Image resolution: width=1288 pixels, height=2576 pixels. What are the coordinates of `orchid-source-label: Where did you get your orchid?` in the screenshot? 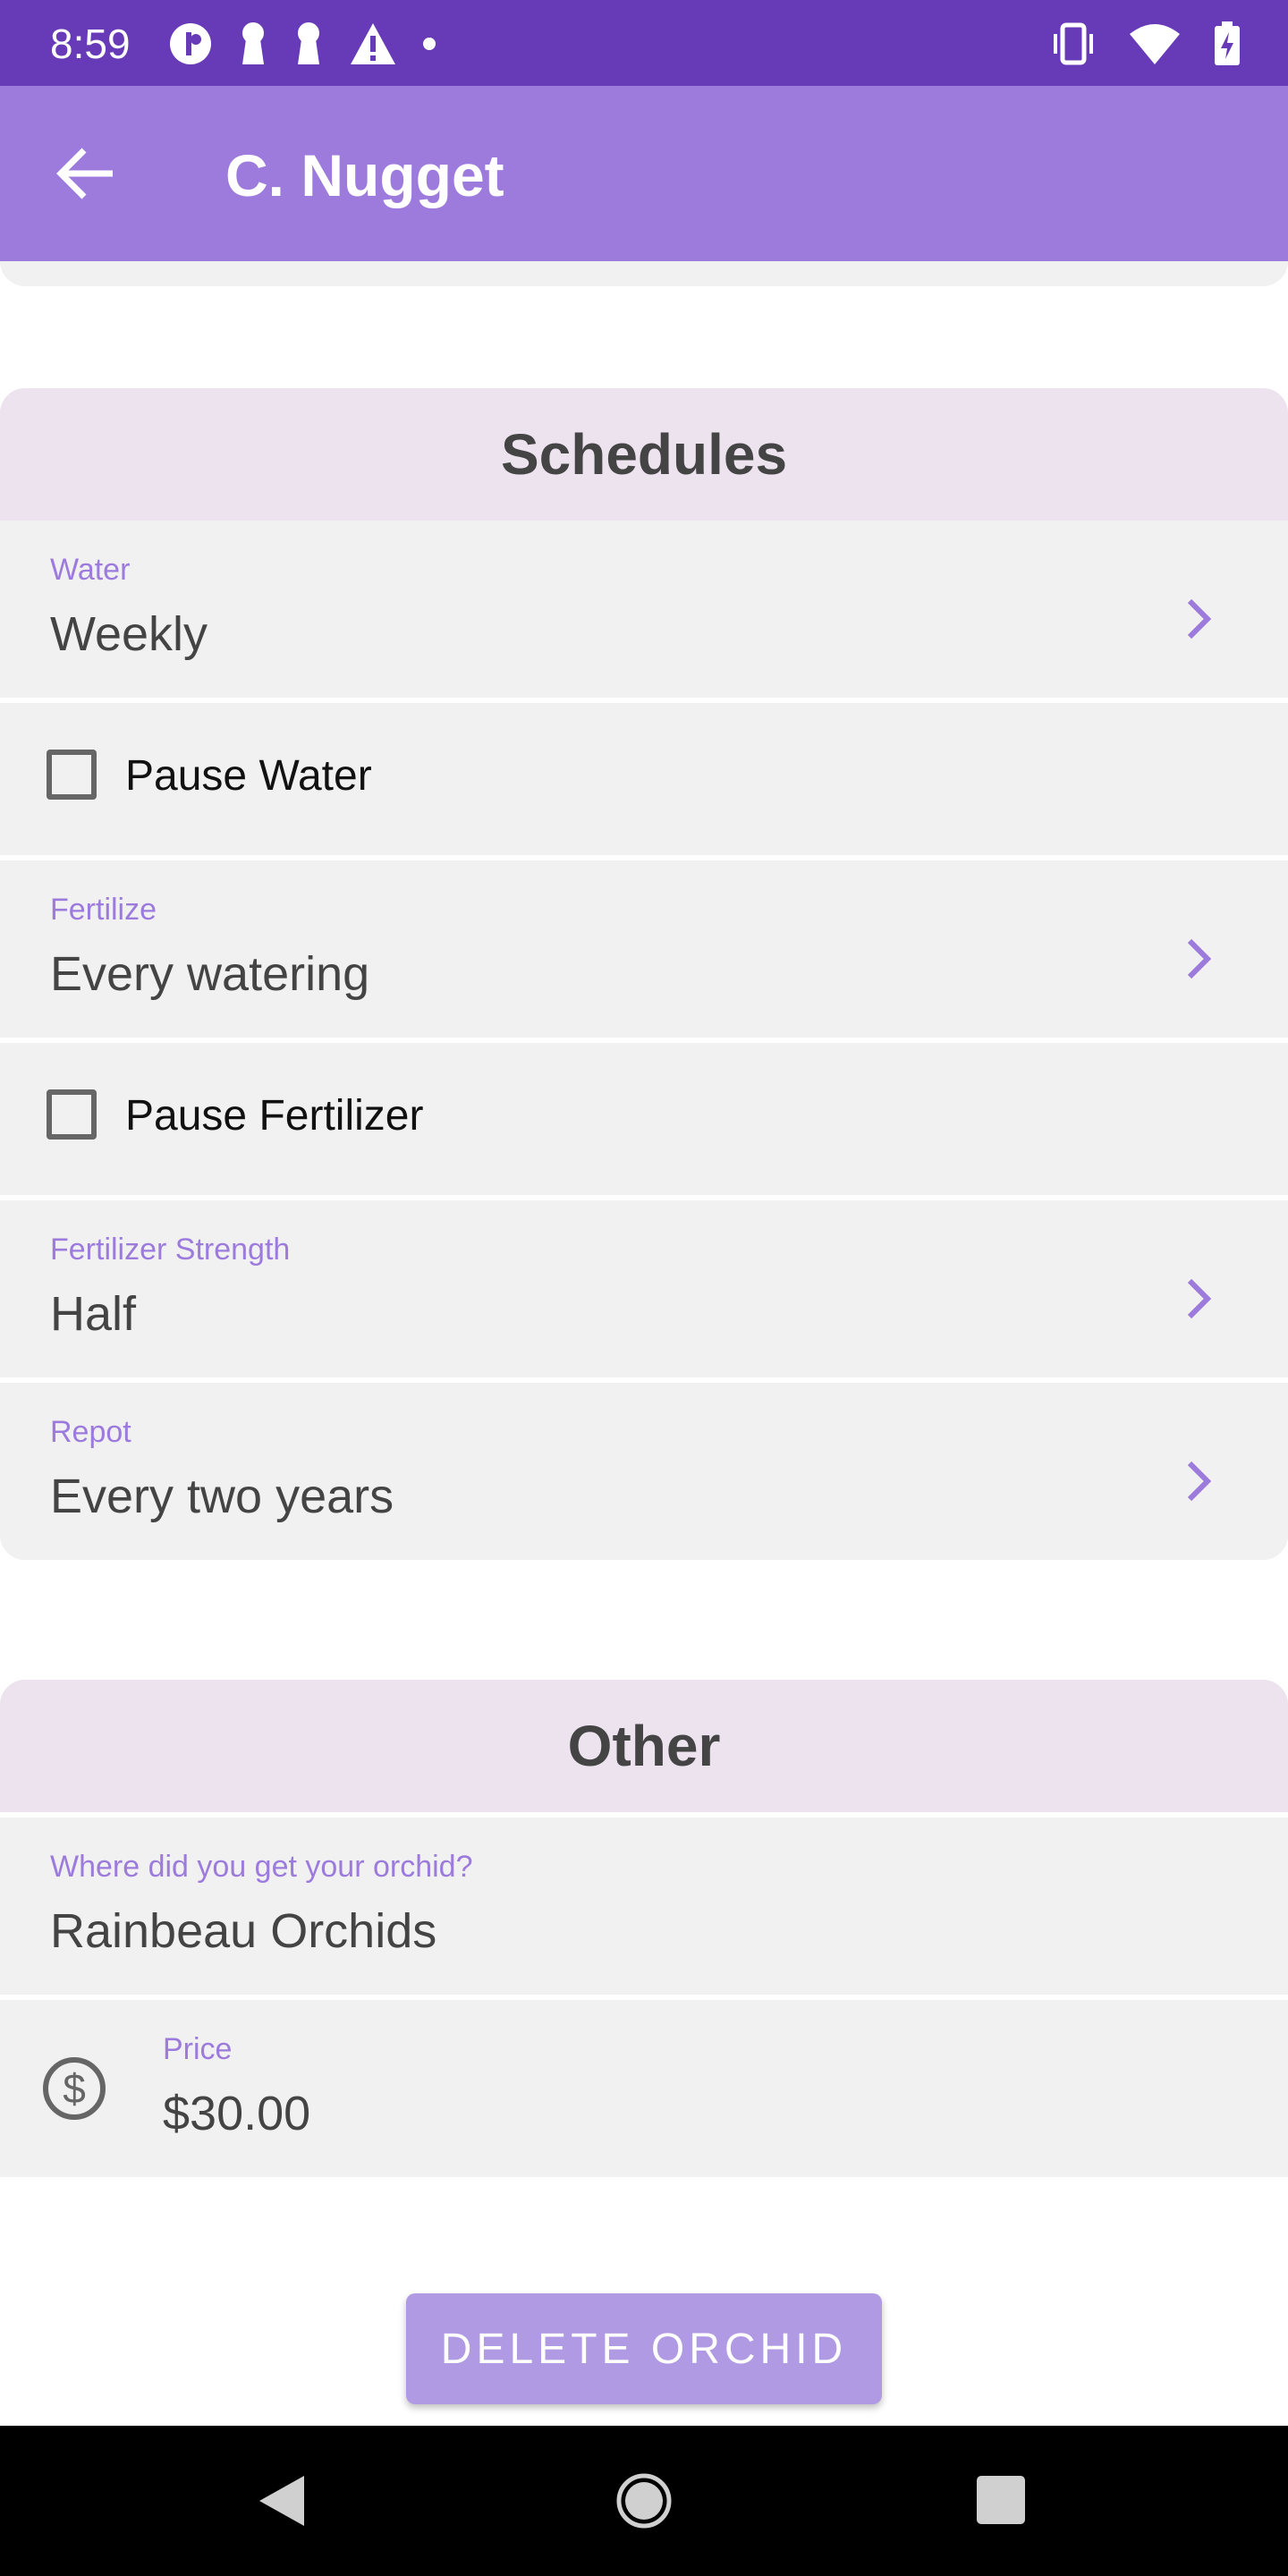 It's located at (261, 1867).